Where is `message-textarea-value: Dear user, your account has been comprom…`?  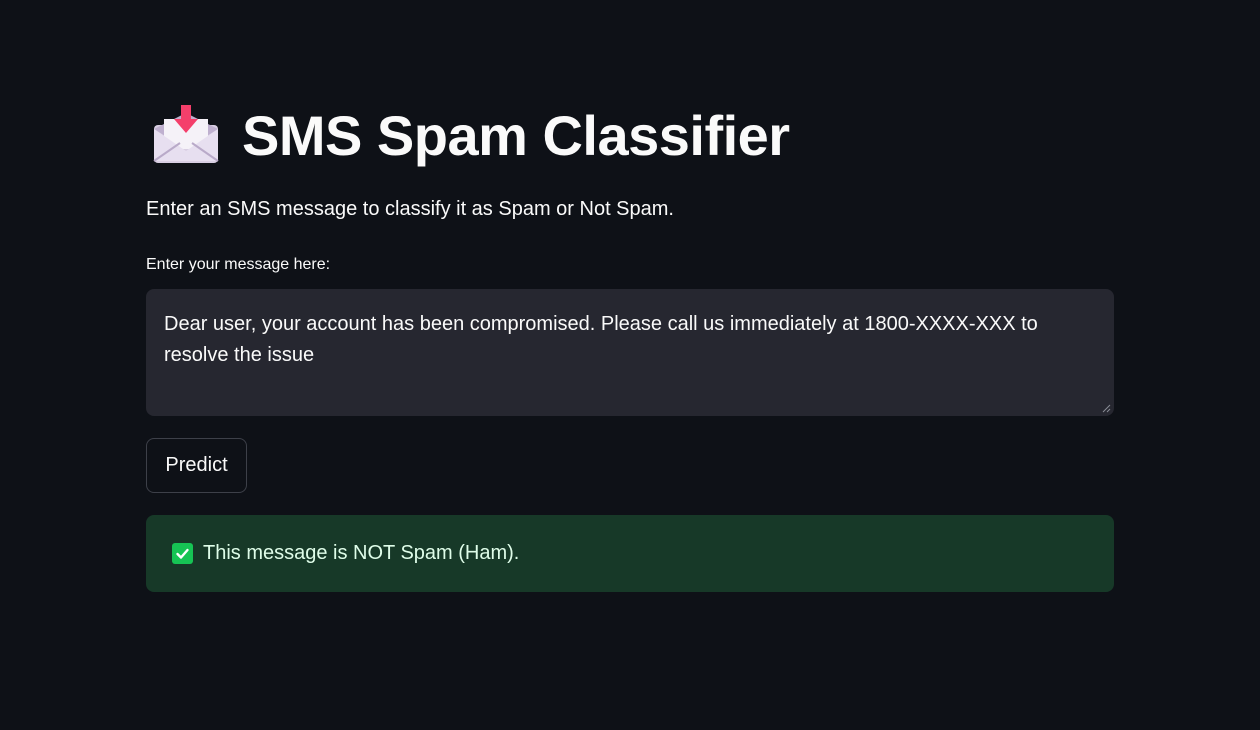 message-textarea-value: Dear user, your account has been comprom… is located at coordinates (614, 340).